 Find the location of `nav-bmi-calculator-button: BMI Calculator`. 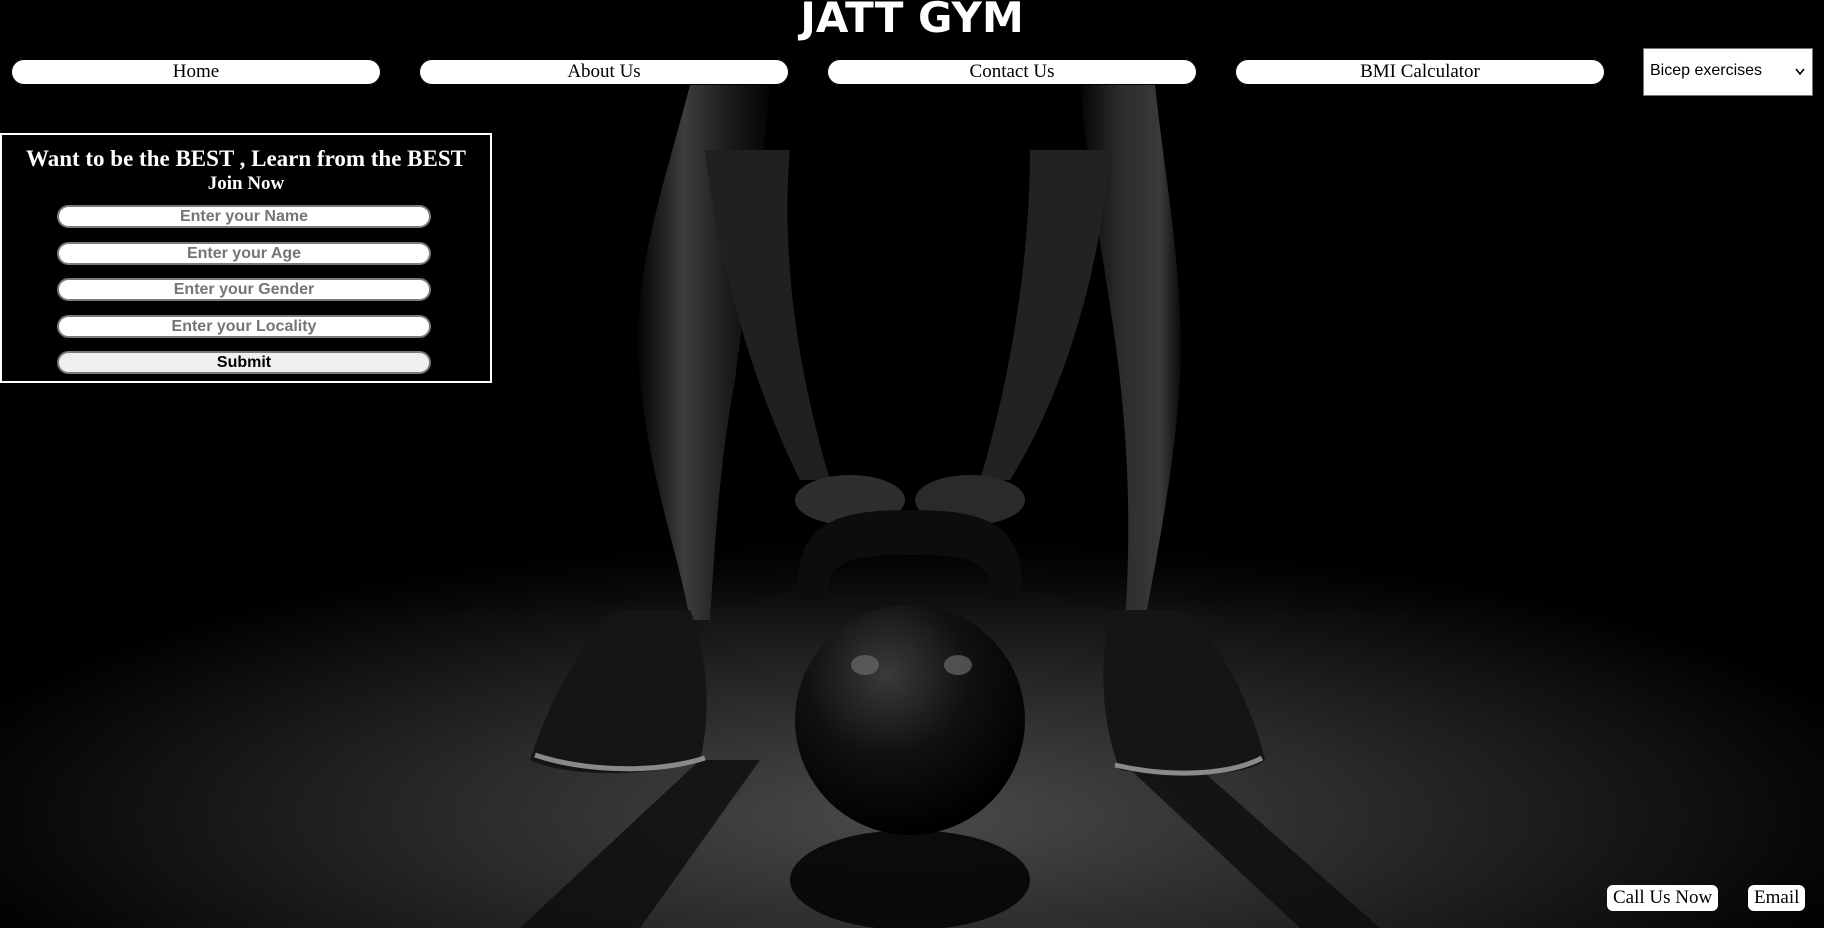

nav-bmi-calculator-button: BMI Calculator is located at coordinates (1420, 72).